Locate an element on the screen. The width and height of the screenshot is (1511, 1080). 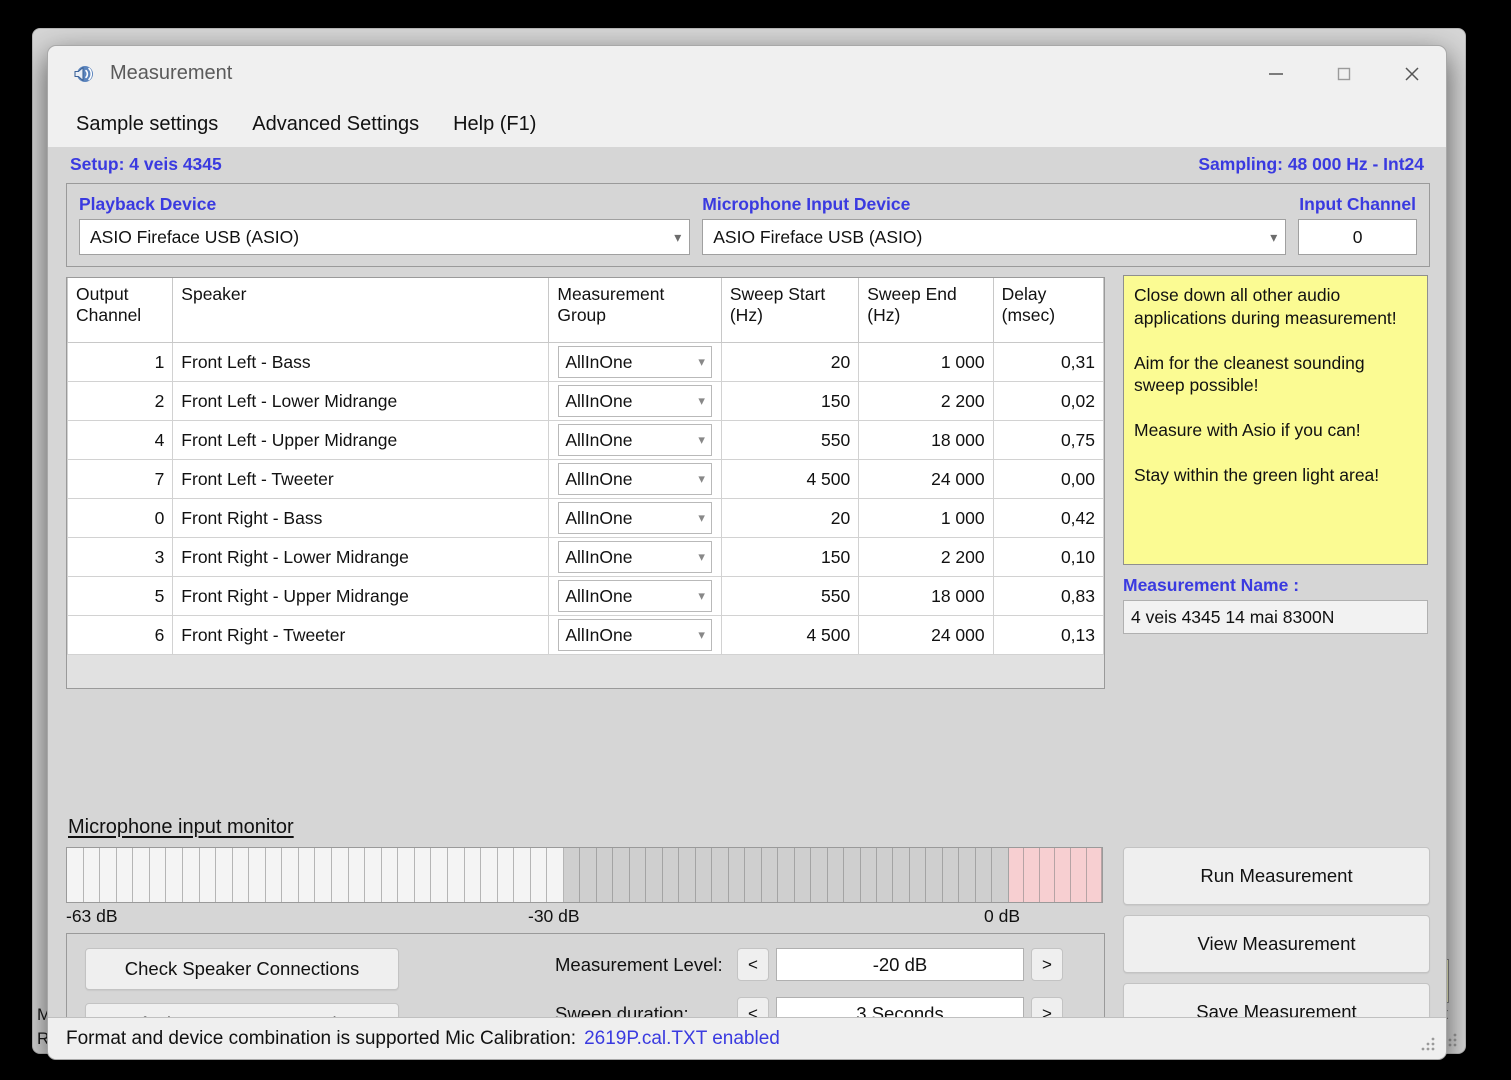
cell-delay: 0,31 is located at coordinates (1048, 362).